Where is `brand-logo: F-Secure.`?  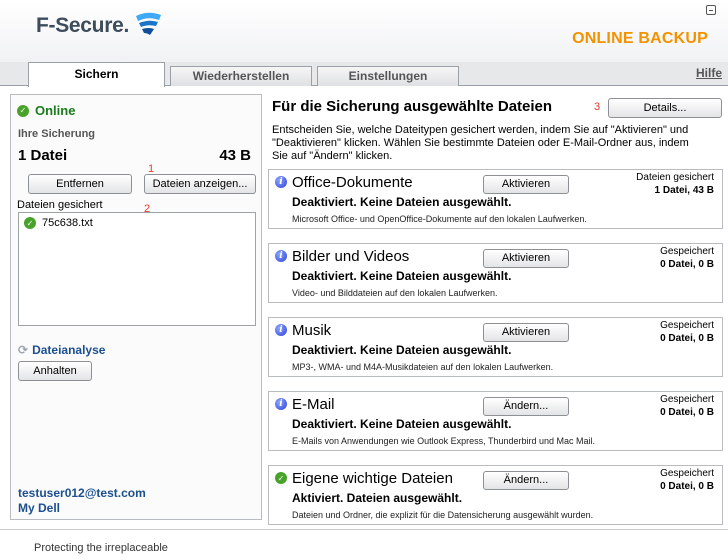
brand-logo: F-Secure. is located at coordinates (100, 25).